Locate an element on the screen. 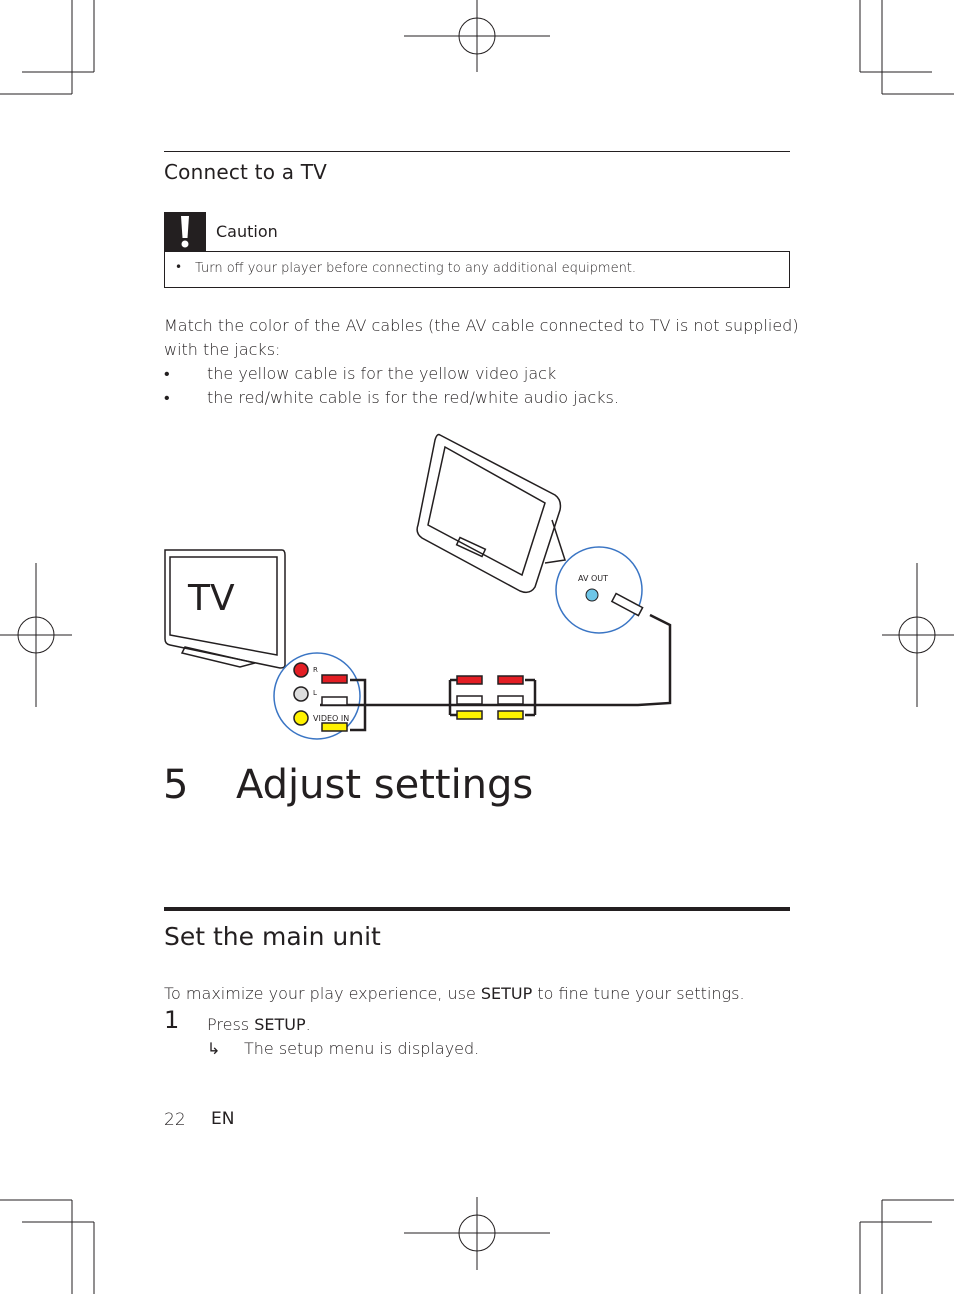 This screenshot has height=1294, width=954. result-arrow-icon: ↳ is located at coordinates (214, 1048).